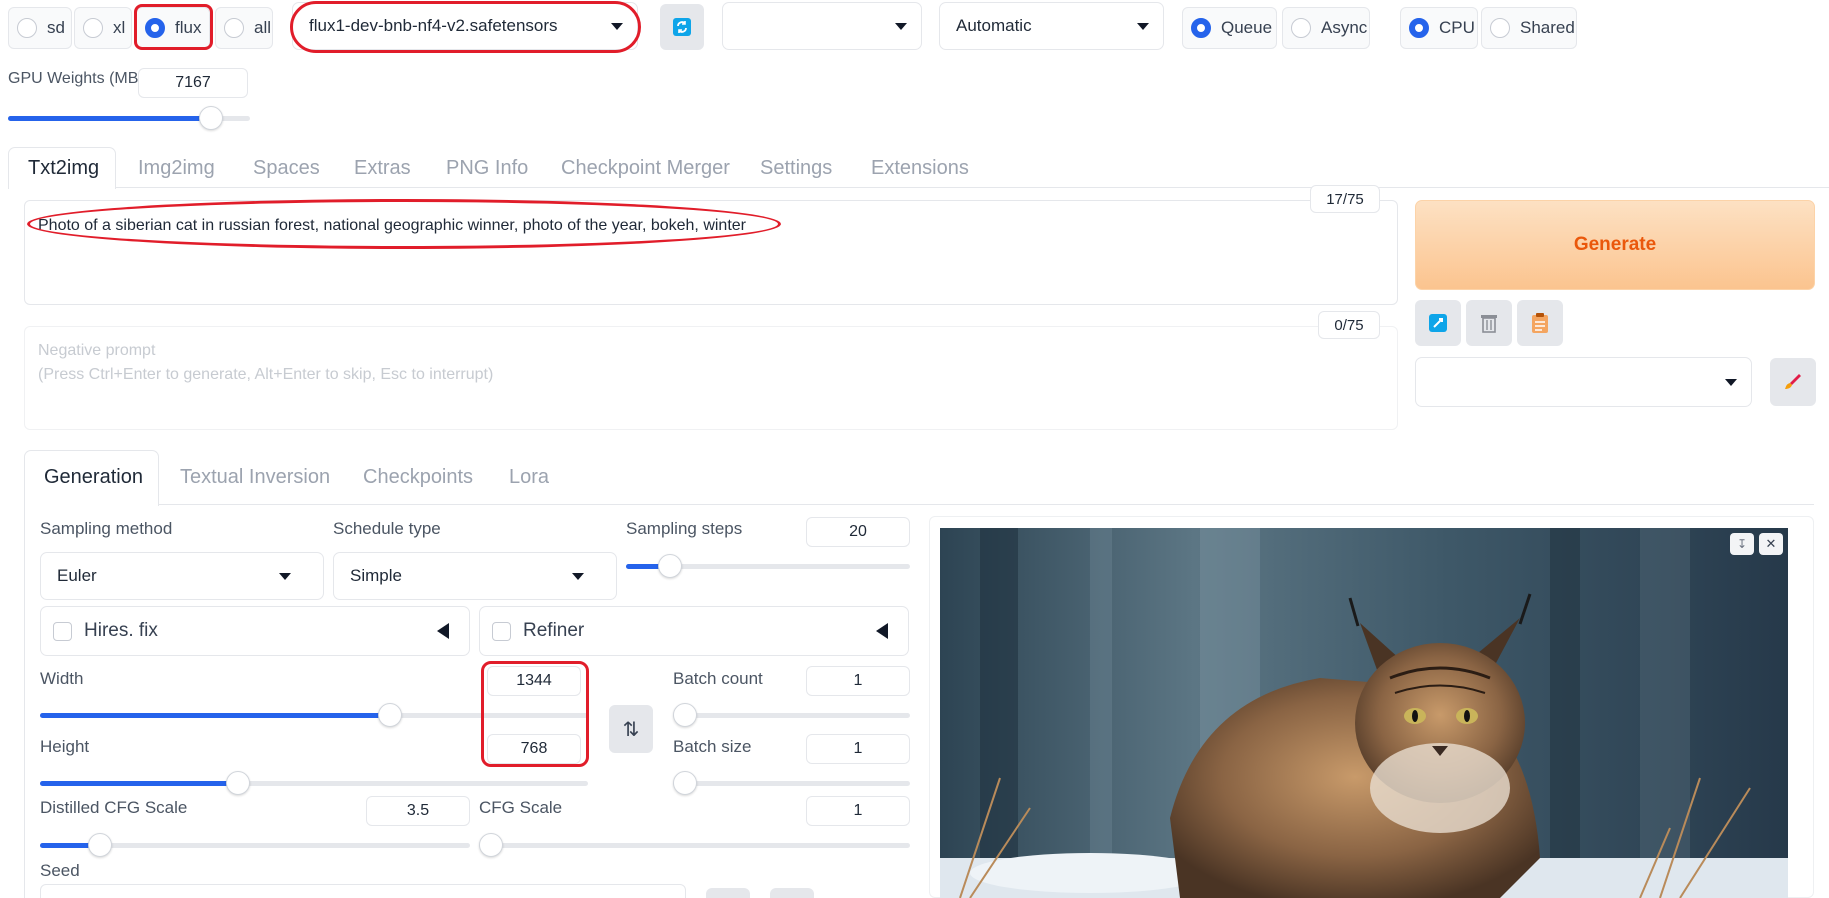  I want to click on tab-lora: Lora, so click(529, 477).